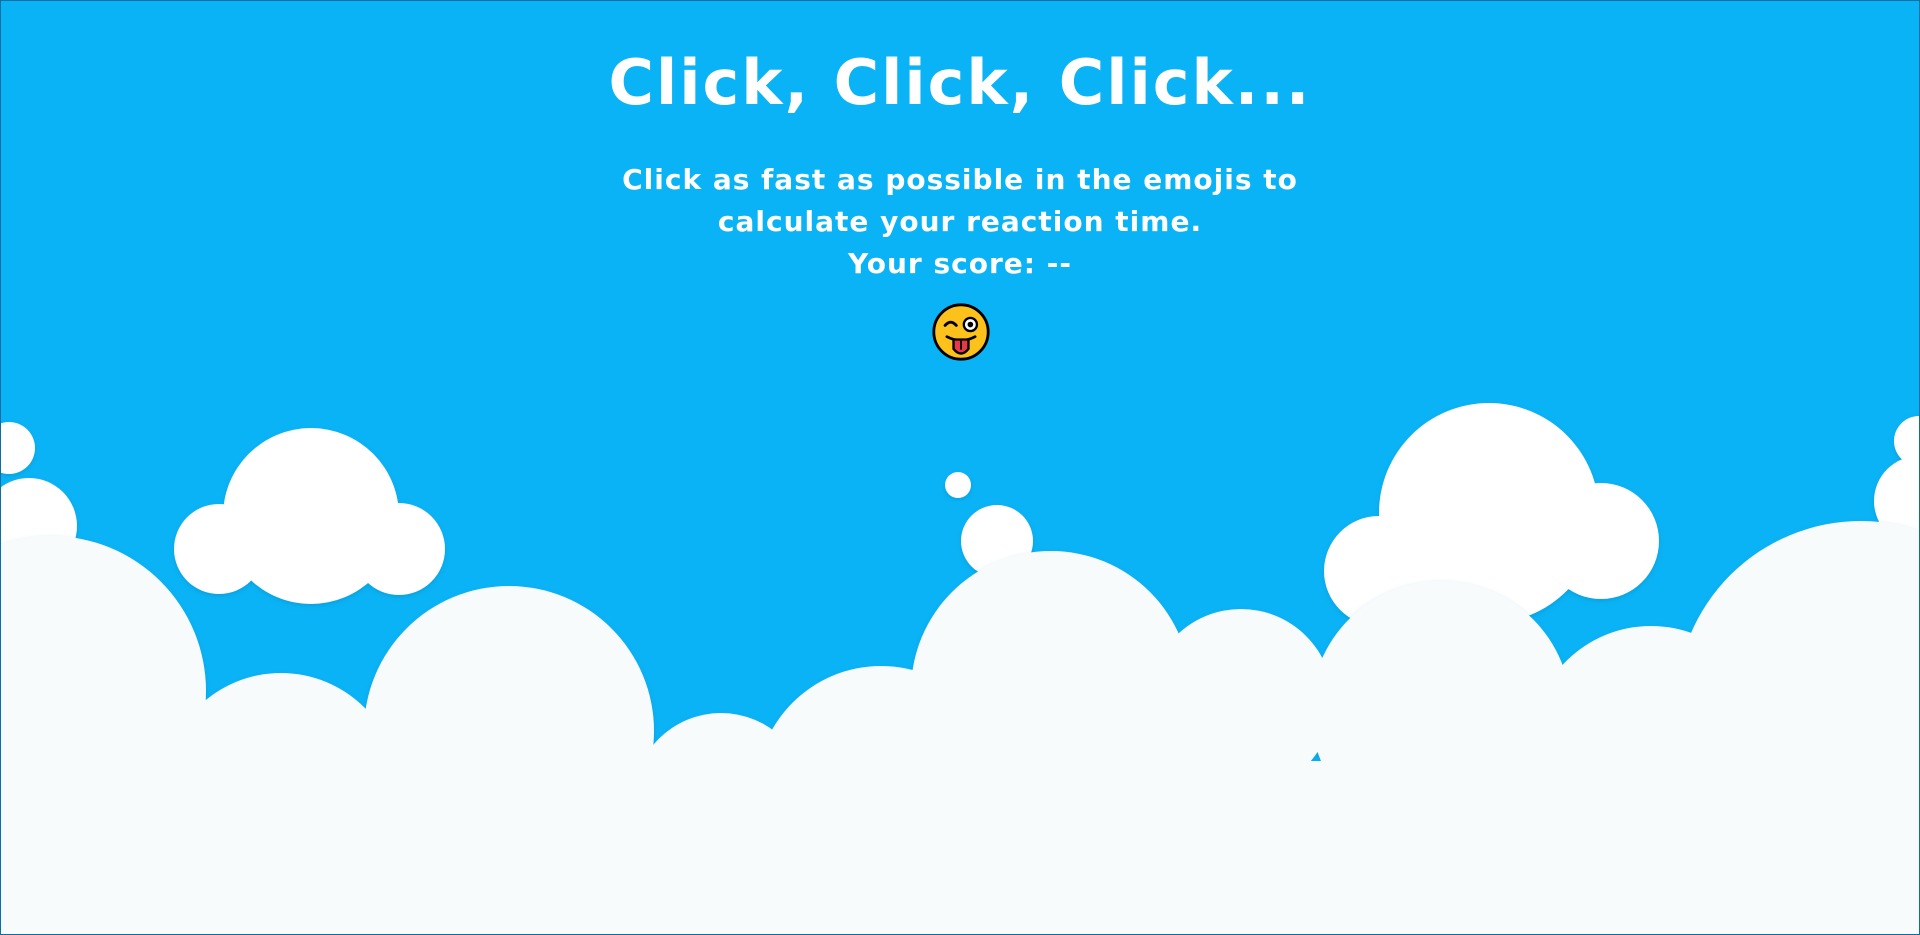 The width and height of the screenshot is (1920, 935). I want to click on cloud-bubble-small, so click(958, 485).